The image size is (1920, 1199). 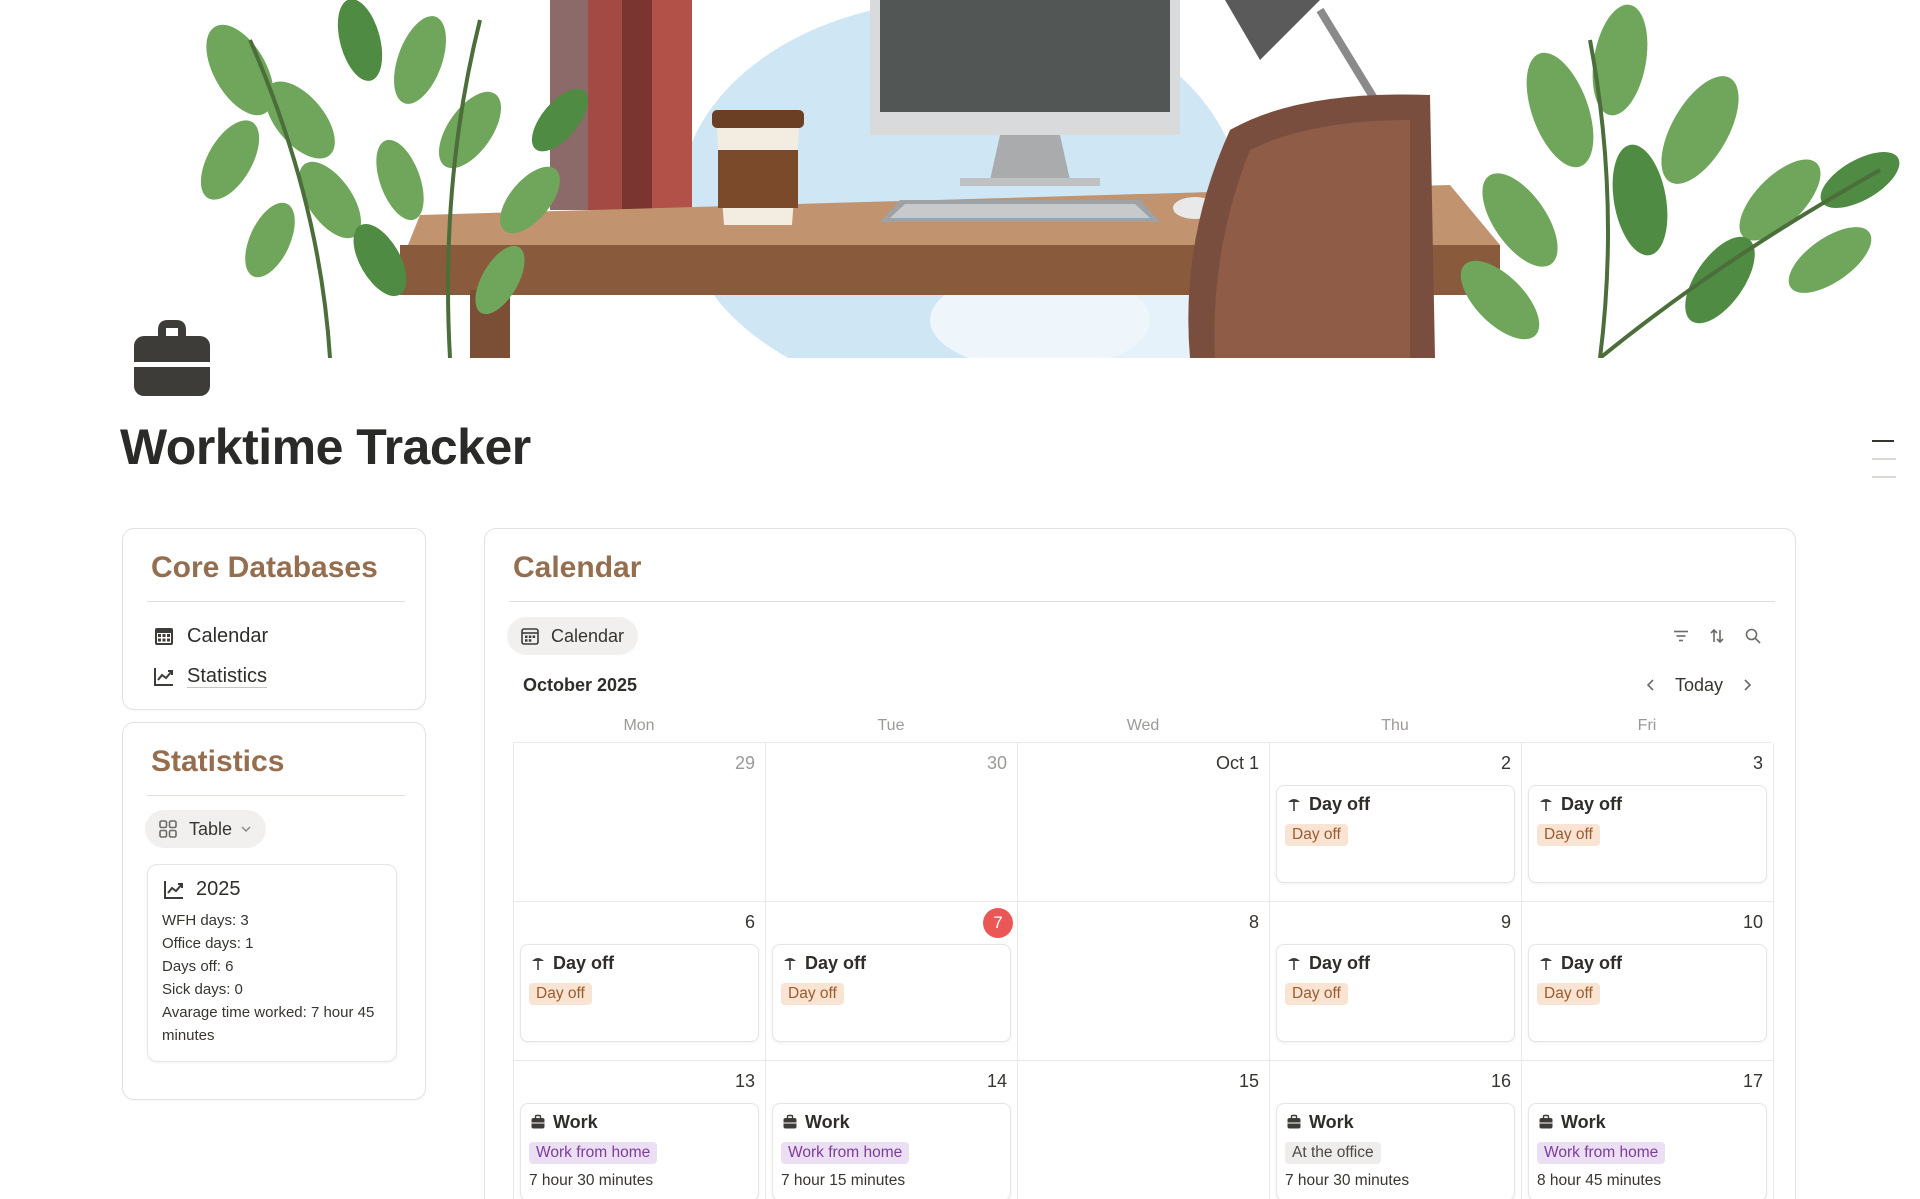 I want to click on stat-average-time: Avarage time worked: 7 hour 45 minutes, so click(x=268, y=1024).